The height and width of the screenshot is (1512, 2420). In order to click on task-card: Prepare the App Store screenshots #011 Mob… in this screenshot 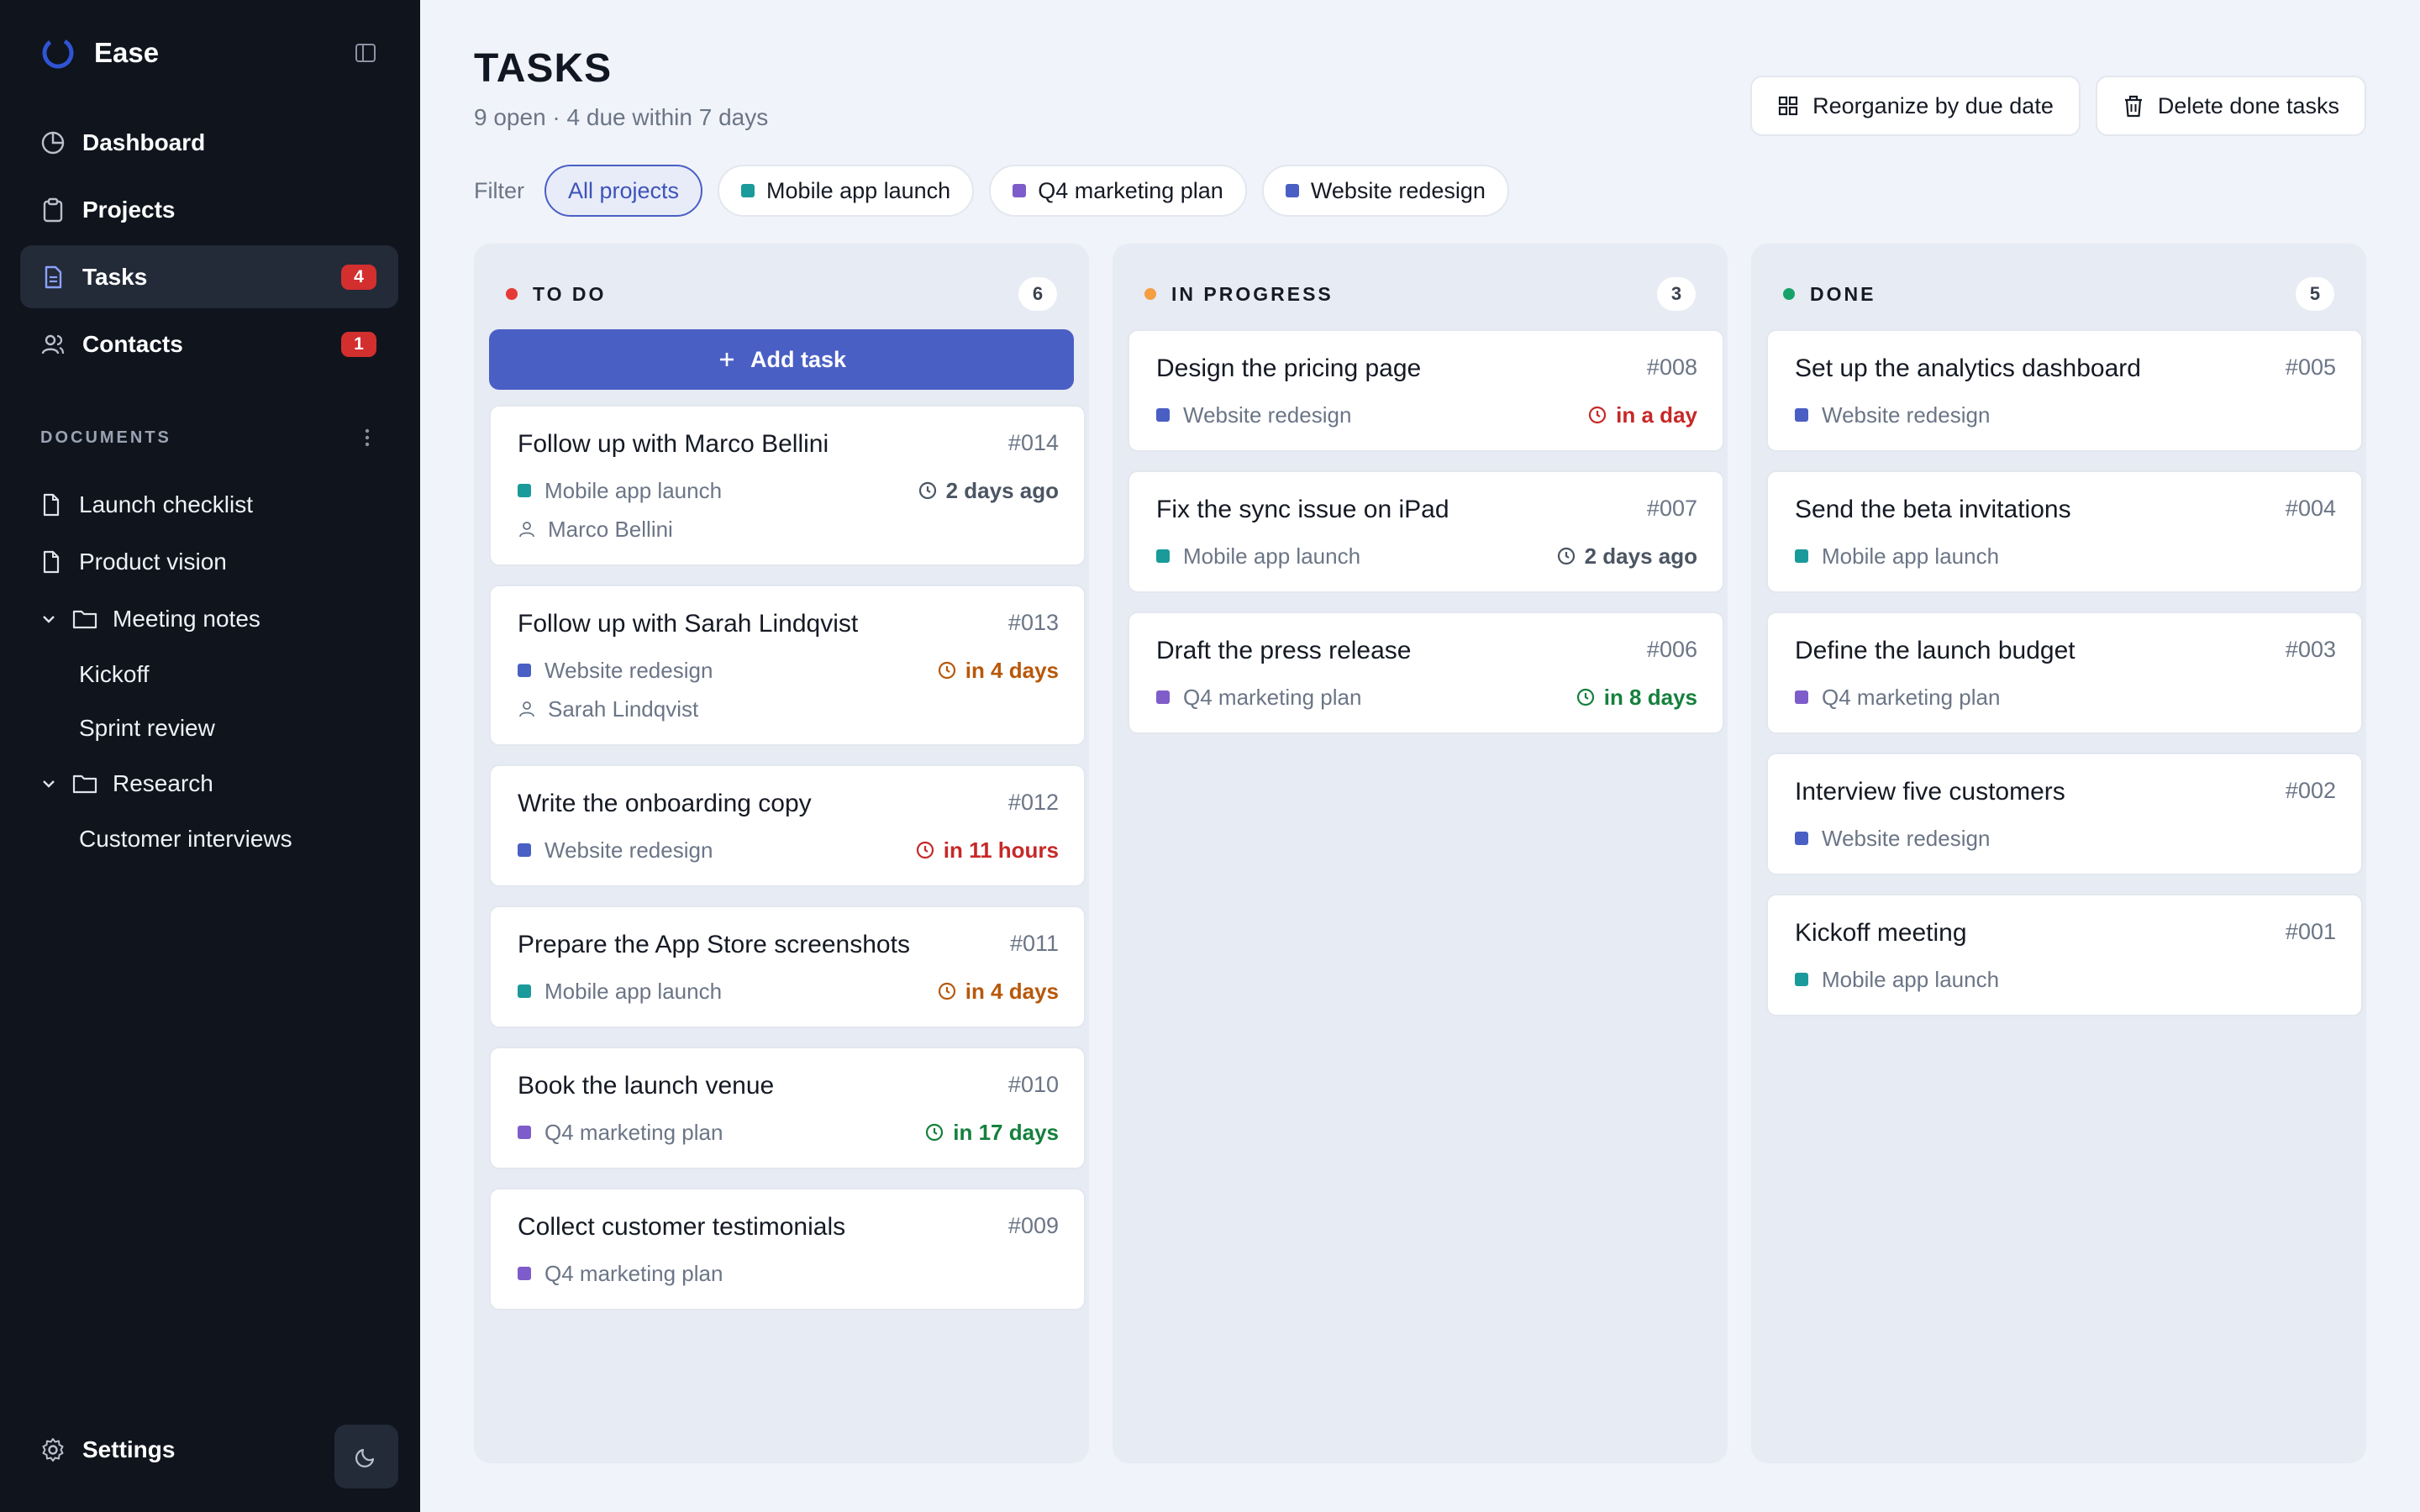, I will do `click(787, 967)`.